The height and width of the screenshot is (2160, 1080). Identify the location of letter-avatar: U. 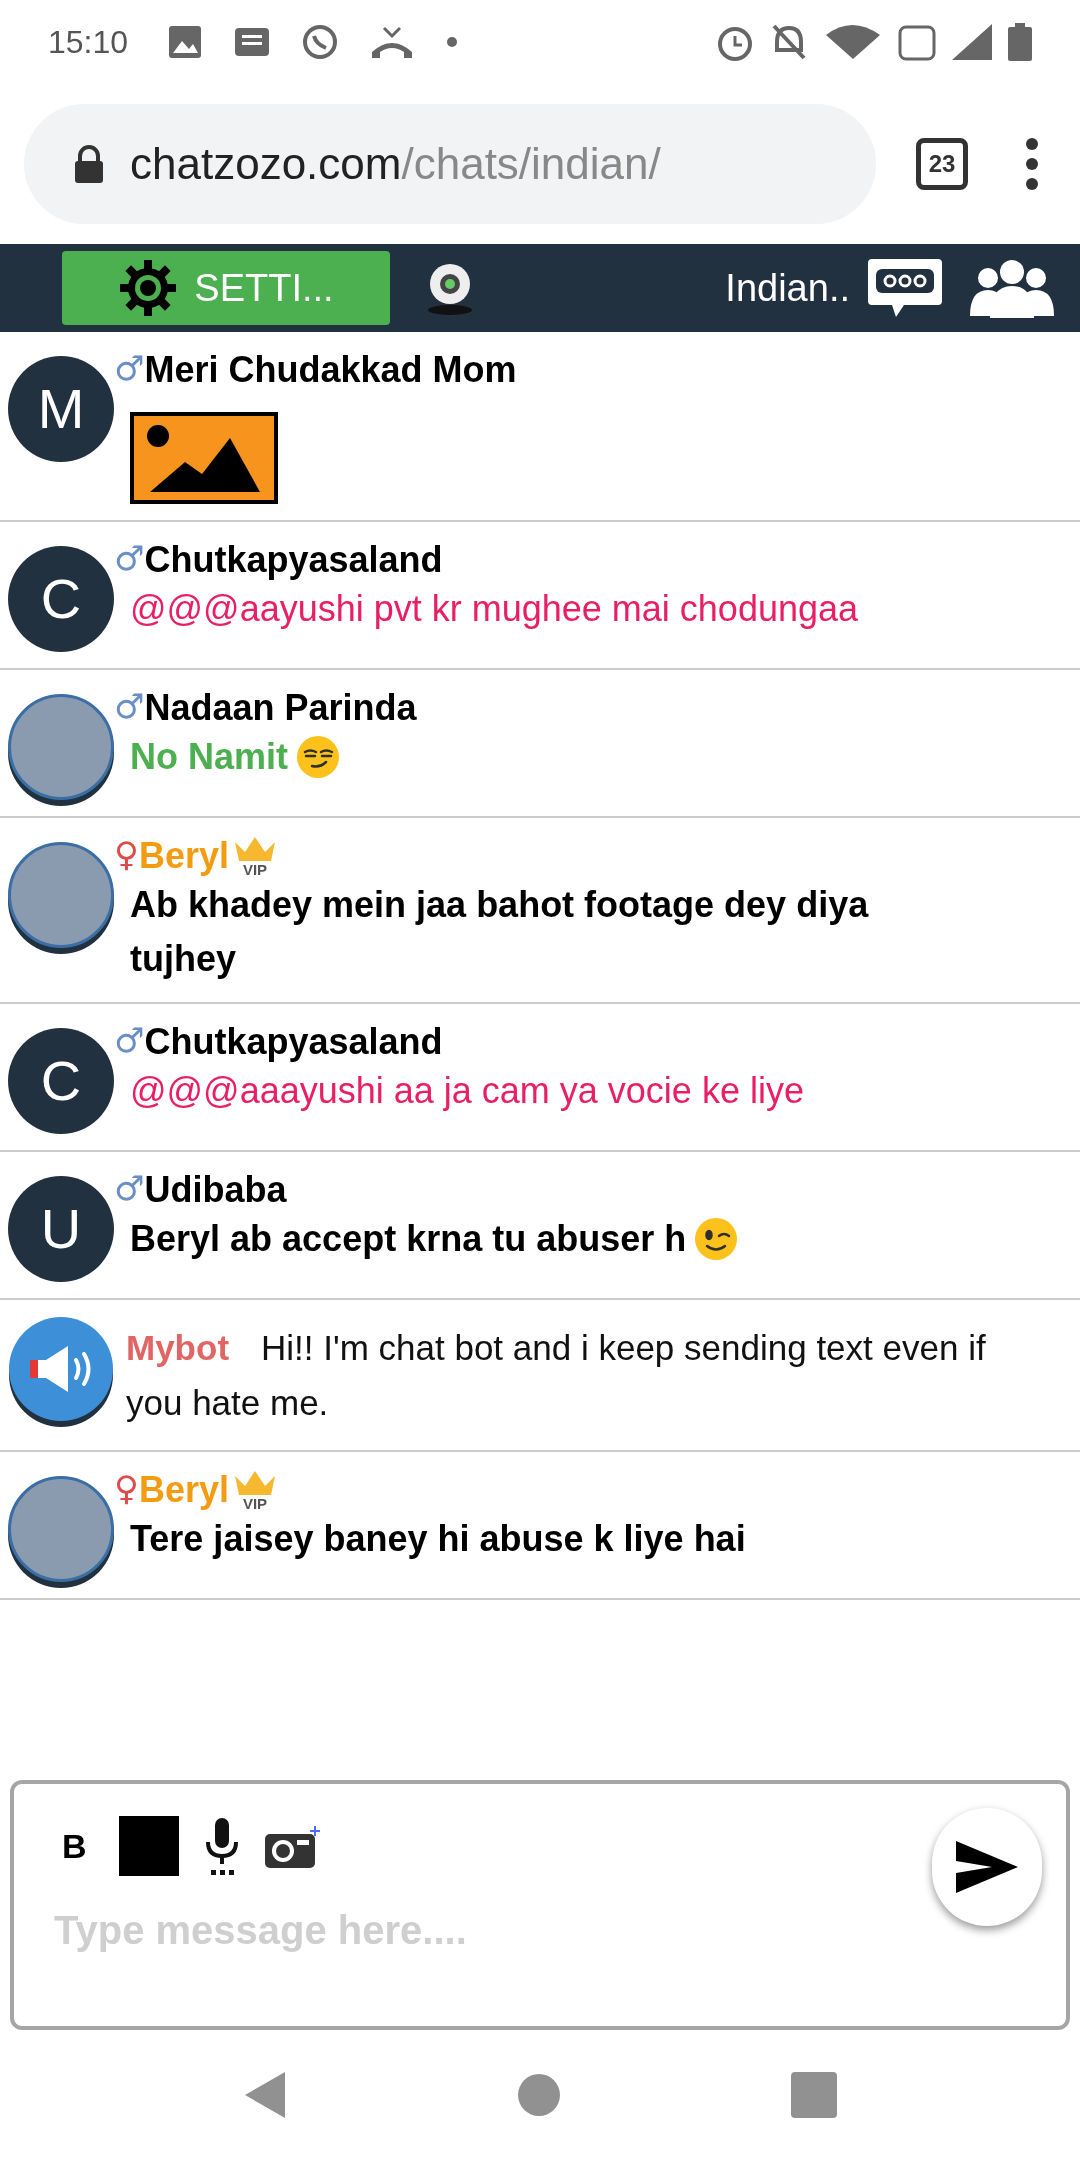
(61, 1229).